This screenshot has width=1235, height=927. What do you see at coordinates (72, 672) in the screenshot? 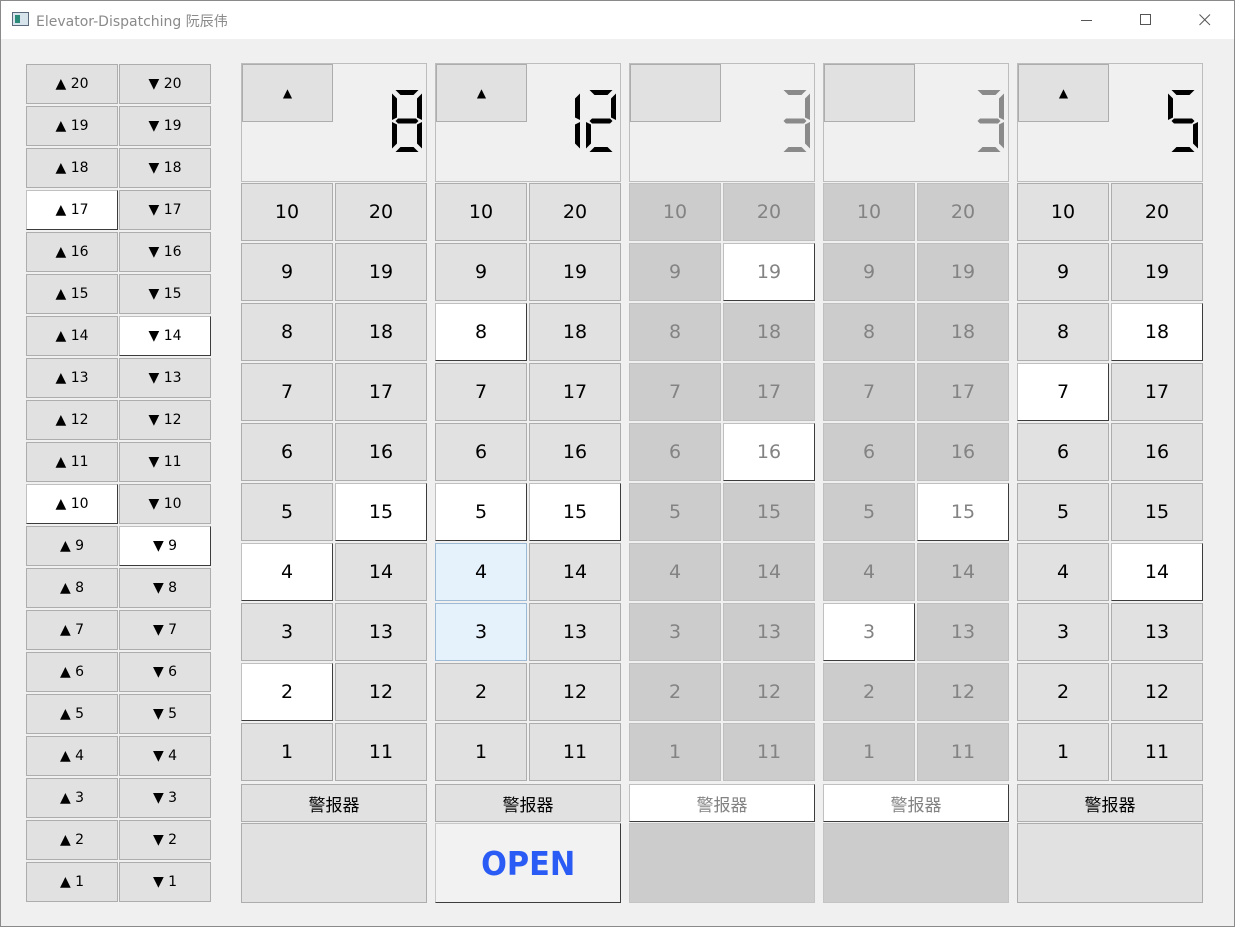
I see `hall-call-up-6: ▲ 6` at bounding box center [72, 672].